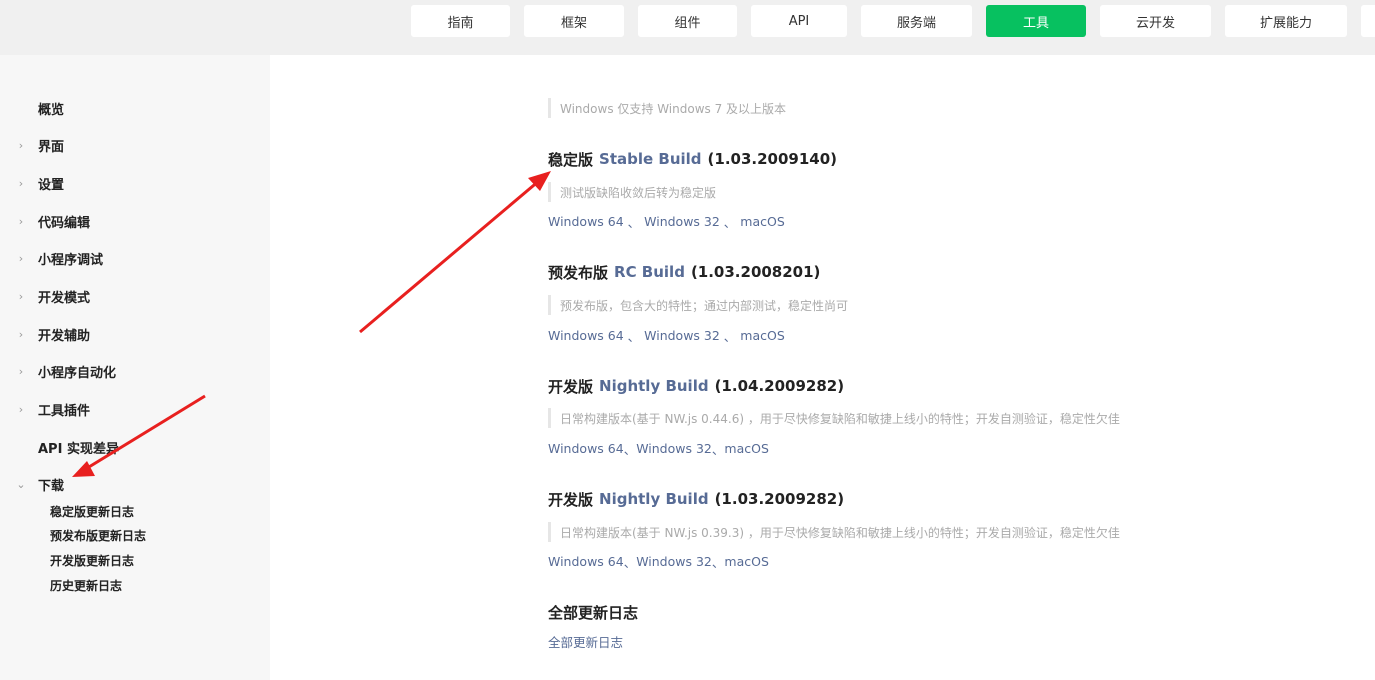 This screenshot has width=1375, height=680. Describe the element at coordinates (632, 192) in the screenshot. I see `stable-build-note: 测试版缺陷收敛后转为稳定版` at that location.